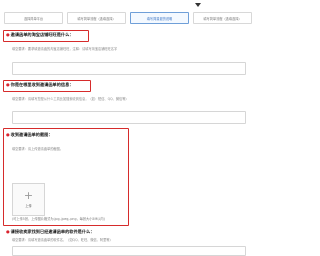 The width and height of the screenshot is (320, 256). I want to click on tab-indicator-caret-icon, so click(198, 5).